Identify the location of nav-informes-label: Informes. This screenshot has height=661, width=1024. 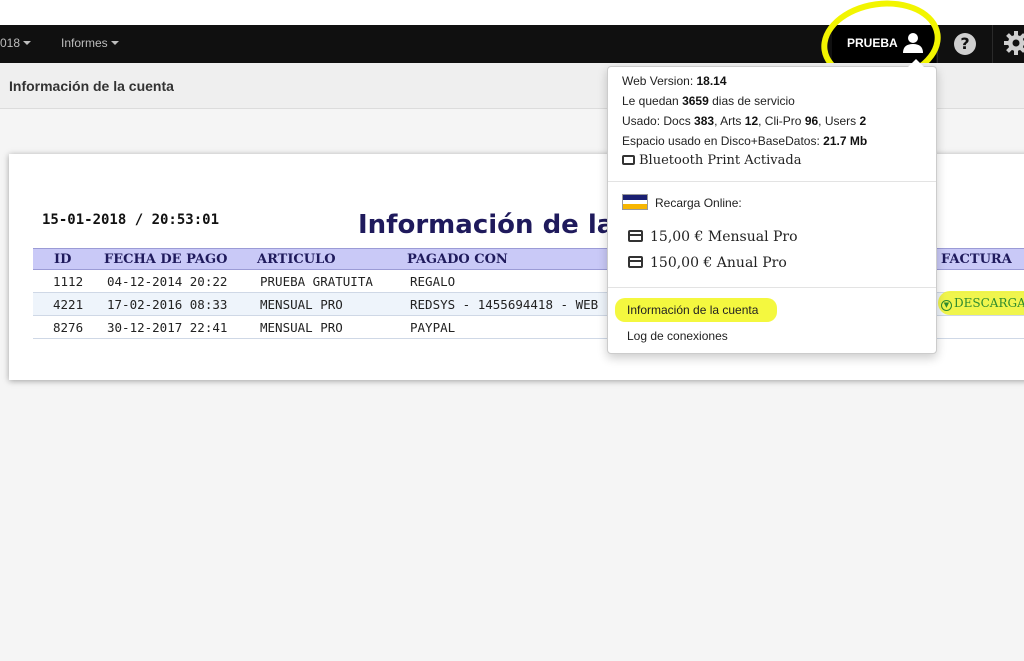
(84, 43).